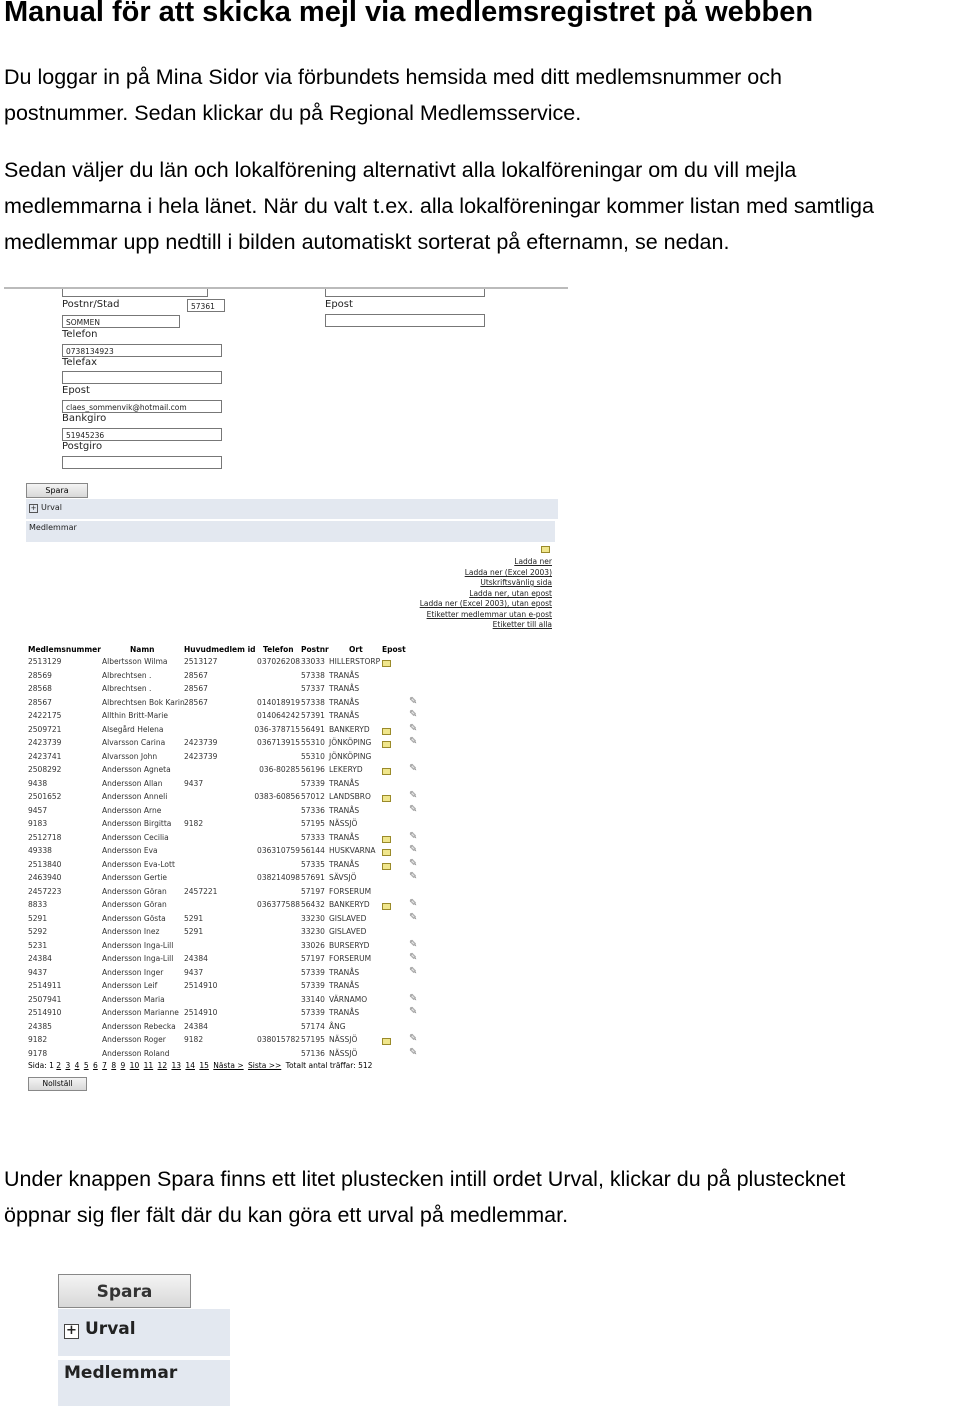 The height and width of the screenshot is (1409, 960). I want to click on table-row: 5291 Andersson Gösta 5291 33230 GISLAVED ✎, so click(284, 919).